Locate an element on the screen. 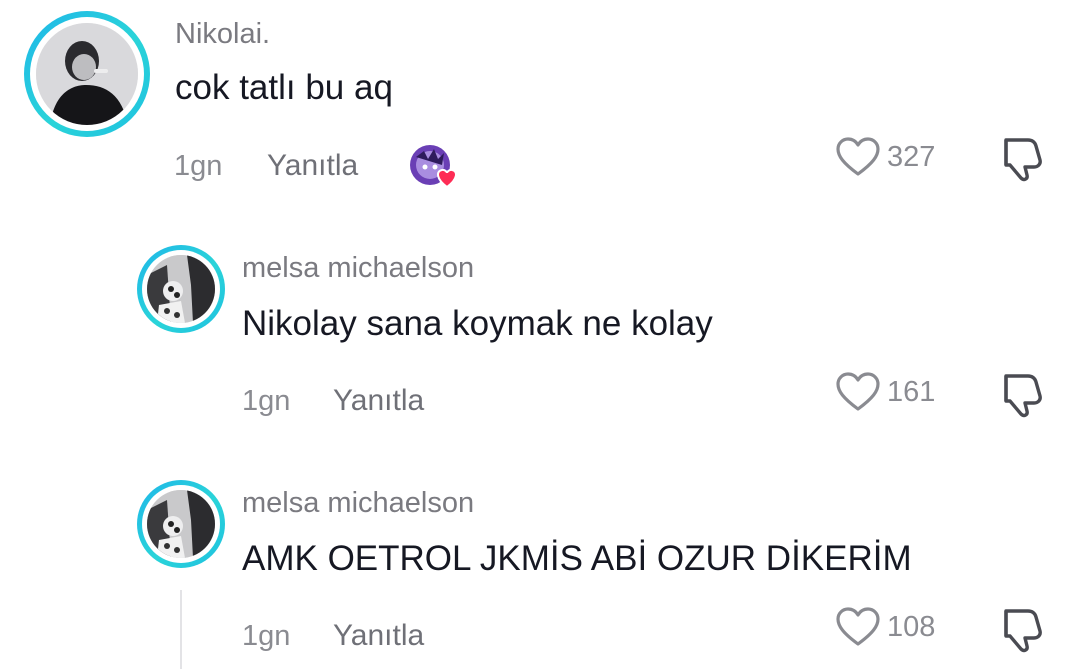 The width and height of the screenshot is (1080, 669). like-button: 327 is located at coordinates (885, 157).